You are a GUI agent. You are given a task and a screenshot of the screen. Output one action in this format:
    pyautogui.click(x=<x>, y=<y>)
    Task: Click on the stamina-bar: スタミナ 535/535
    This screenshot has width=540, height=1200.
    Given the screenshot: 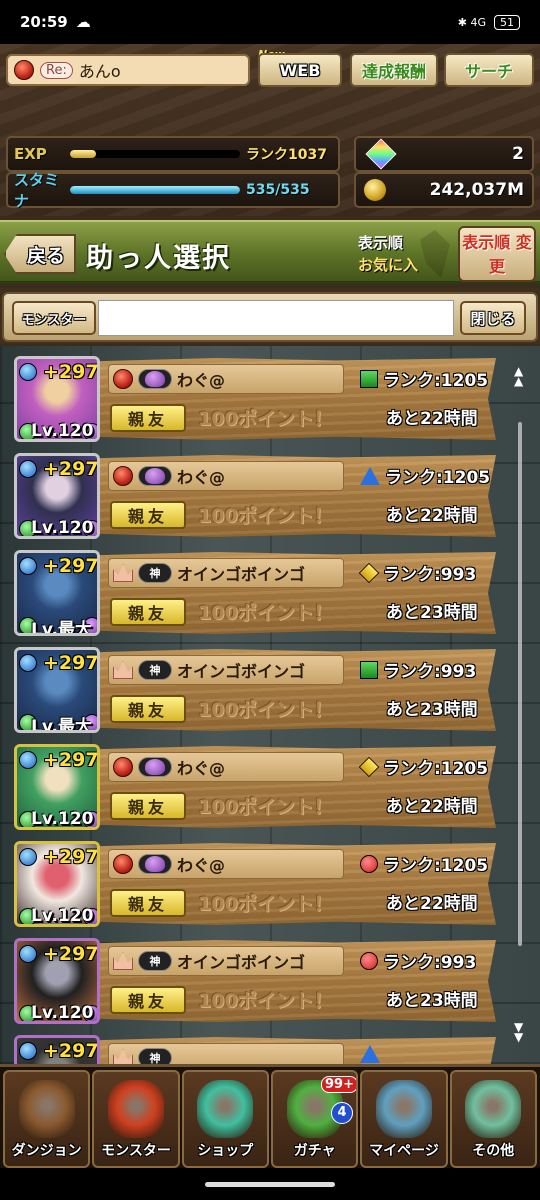 What is the action you would take?
    pyautogui.click(x=173, y=190)
    